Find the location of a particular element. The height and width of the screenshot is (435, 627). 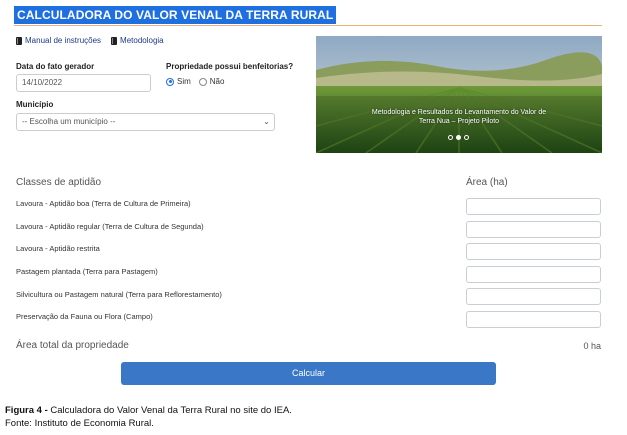

carousel-dot-active is located at coordinates (458, 137).